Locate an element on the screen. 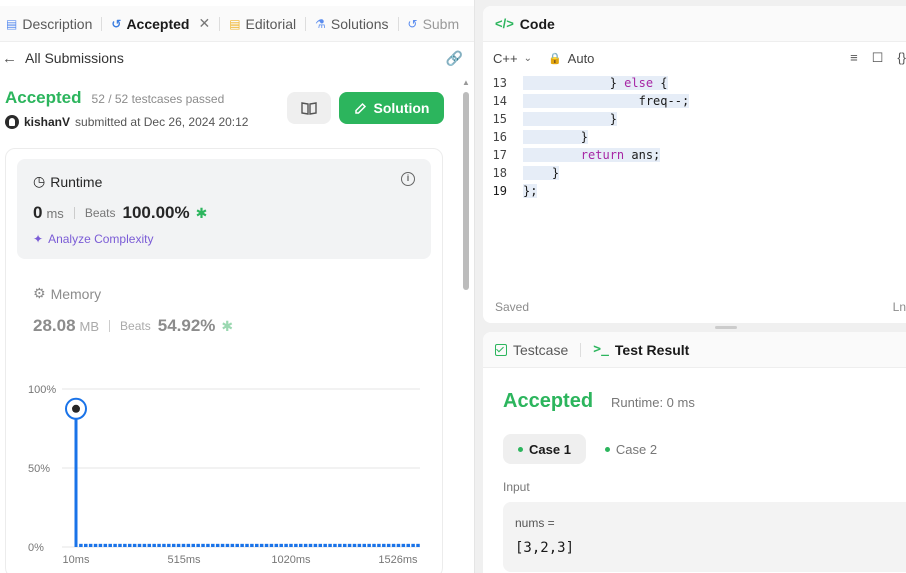  runtime-header: ◷ Runtime is located at coordinates (67, 181).